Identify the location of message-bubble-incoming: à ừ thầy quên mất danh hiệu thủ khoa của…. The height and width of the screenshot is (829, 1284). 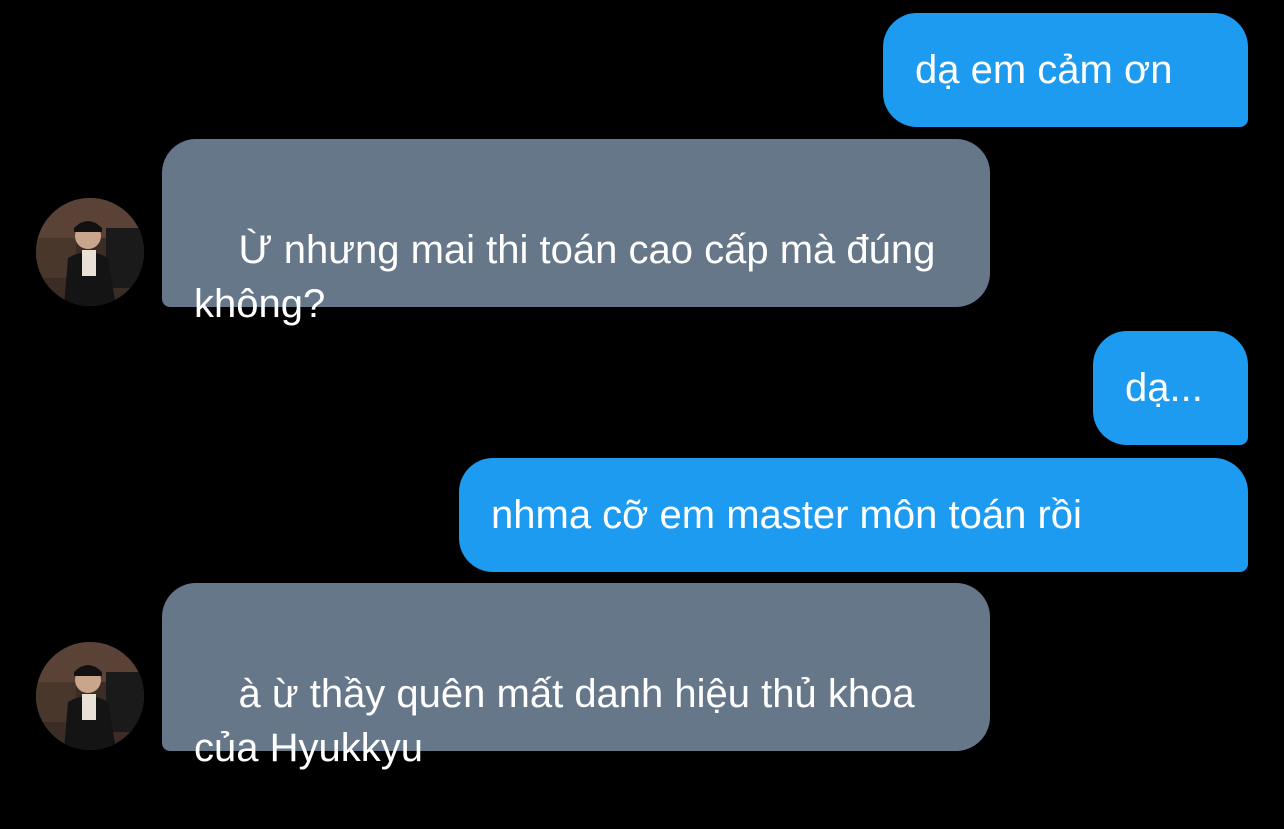
(576, 676).